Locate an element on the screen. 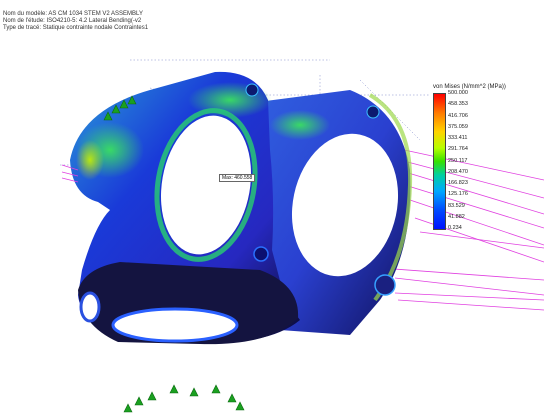 The height and width of the screenshot is (415, 544). front-body-green-right is located at coordinates (300, 125).